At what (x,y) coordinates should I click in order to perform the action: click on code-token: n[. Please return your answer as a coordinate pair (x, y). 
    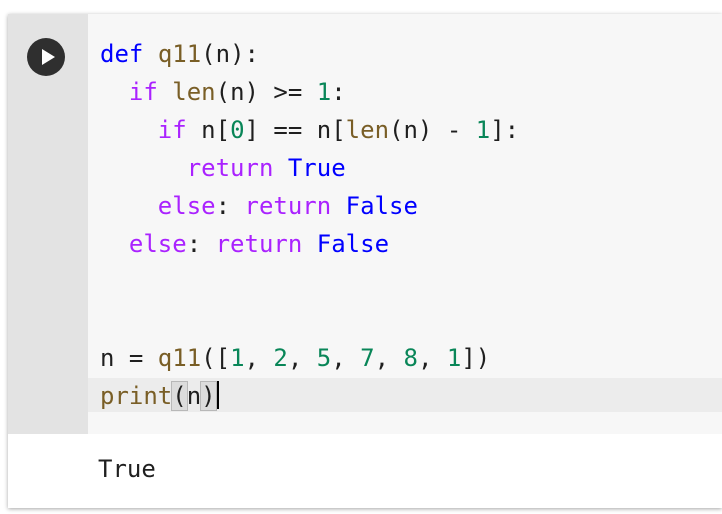
    Looking at the image, I should click on (208, 130).